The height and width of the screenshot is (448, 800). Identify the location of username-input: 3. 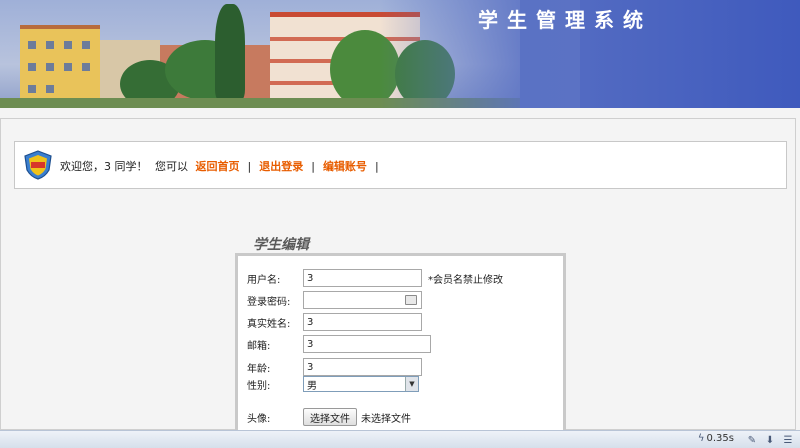
(362, 278).